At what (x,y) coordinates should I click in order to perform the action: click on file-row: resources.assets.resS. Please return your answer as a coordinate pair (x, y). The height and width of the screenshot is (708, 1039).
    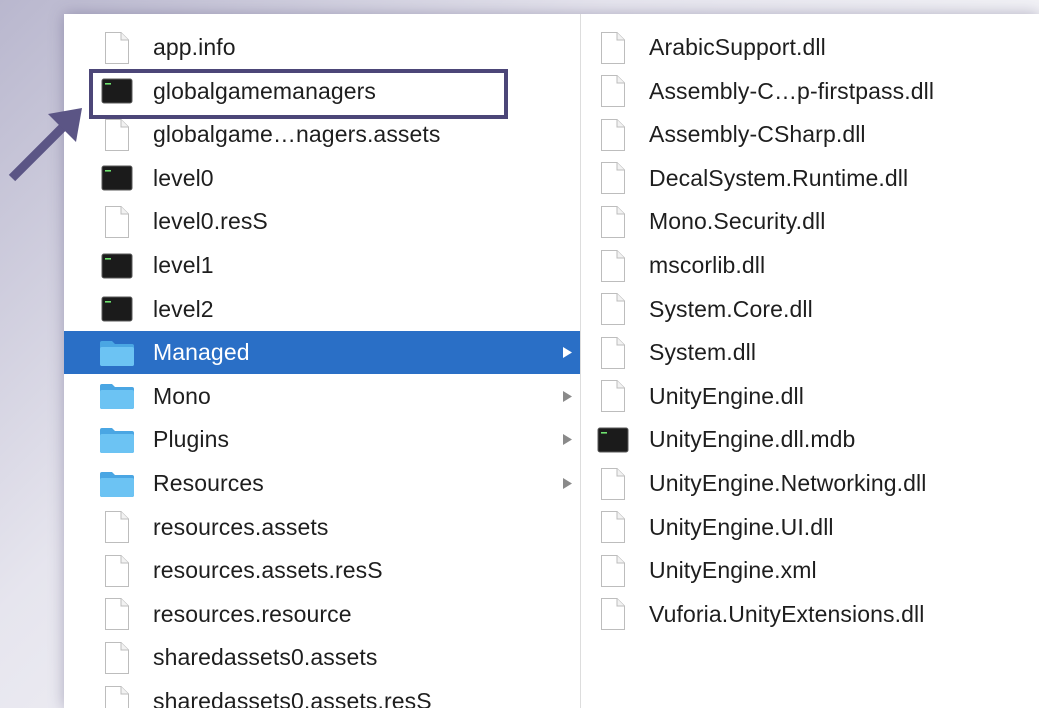
    Looking at the image, I should click on (322, 570).